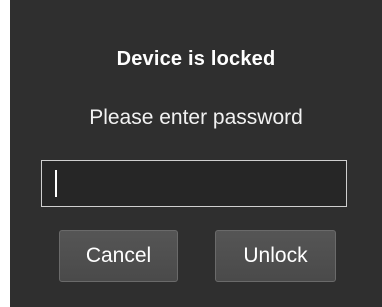 The height and width of the screenshot is (307, 382). I want to click on cancel-button: Cancel, so click(118, 256).